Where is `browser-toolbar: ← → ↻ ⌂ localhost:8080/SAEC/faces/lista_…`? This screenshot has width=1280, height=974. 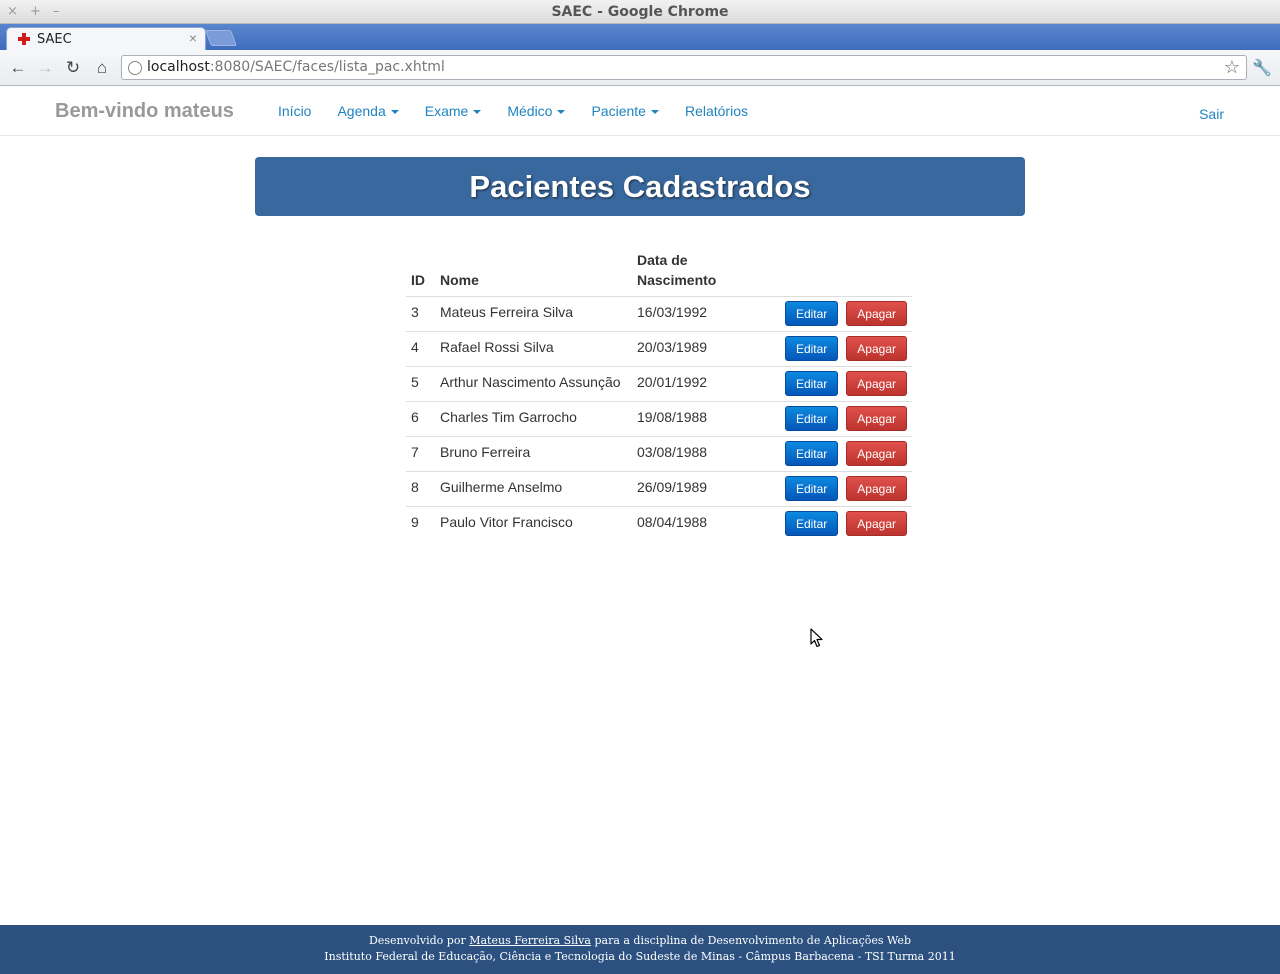 browser-toolbar: ← → ↻ ⌂ localhost:8080/SAEC/faces/lista_… is located at coordinates (640, 68).